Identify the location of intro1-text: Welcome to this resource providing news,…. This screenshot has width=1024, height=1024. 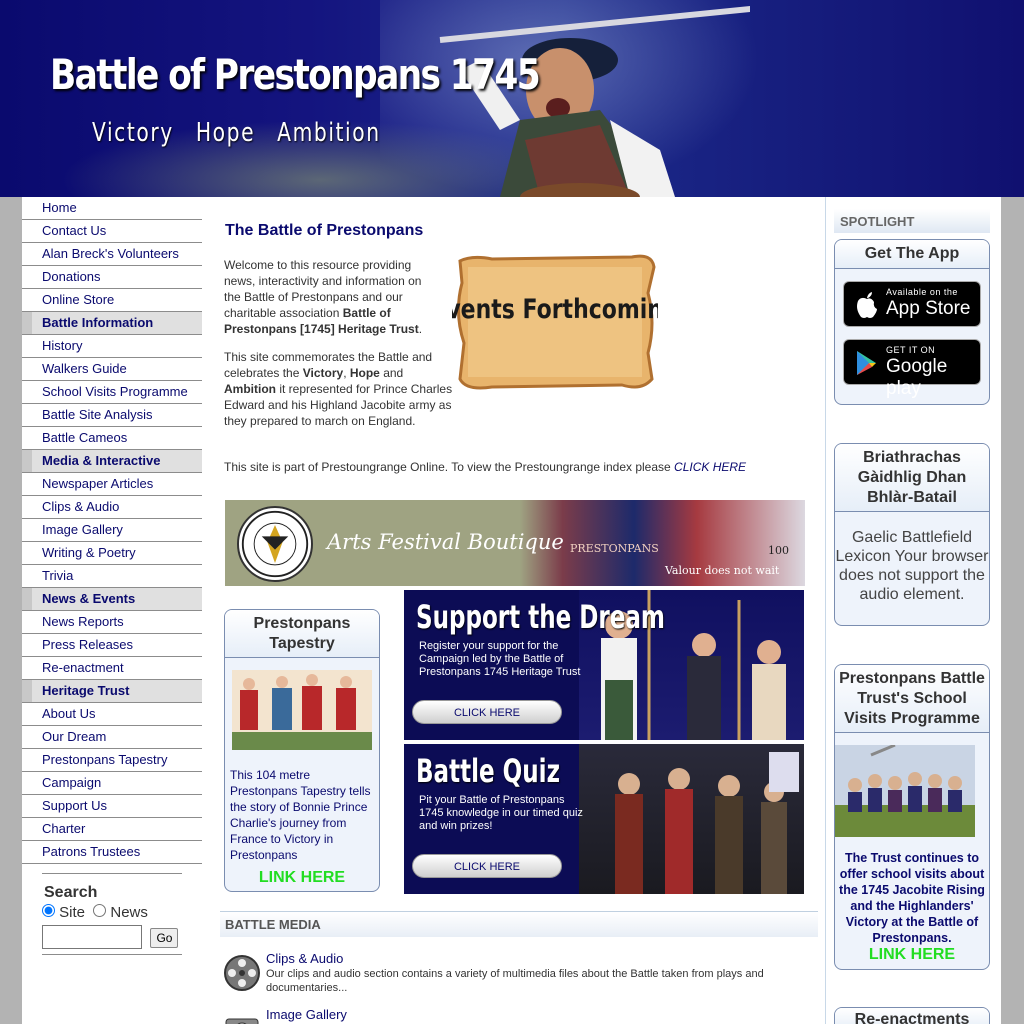
(323, 289).